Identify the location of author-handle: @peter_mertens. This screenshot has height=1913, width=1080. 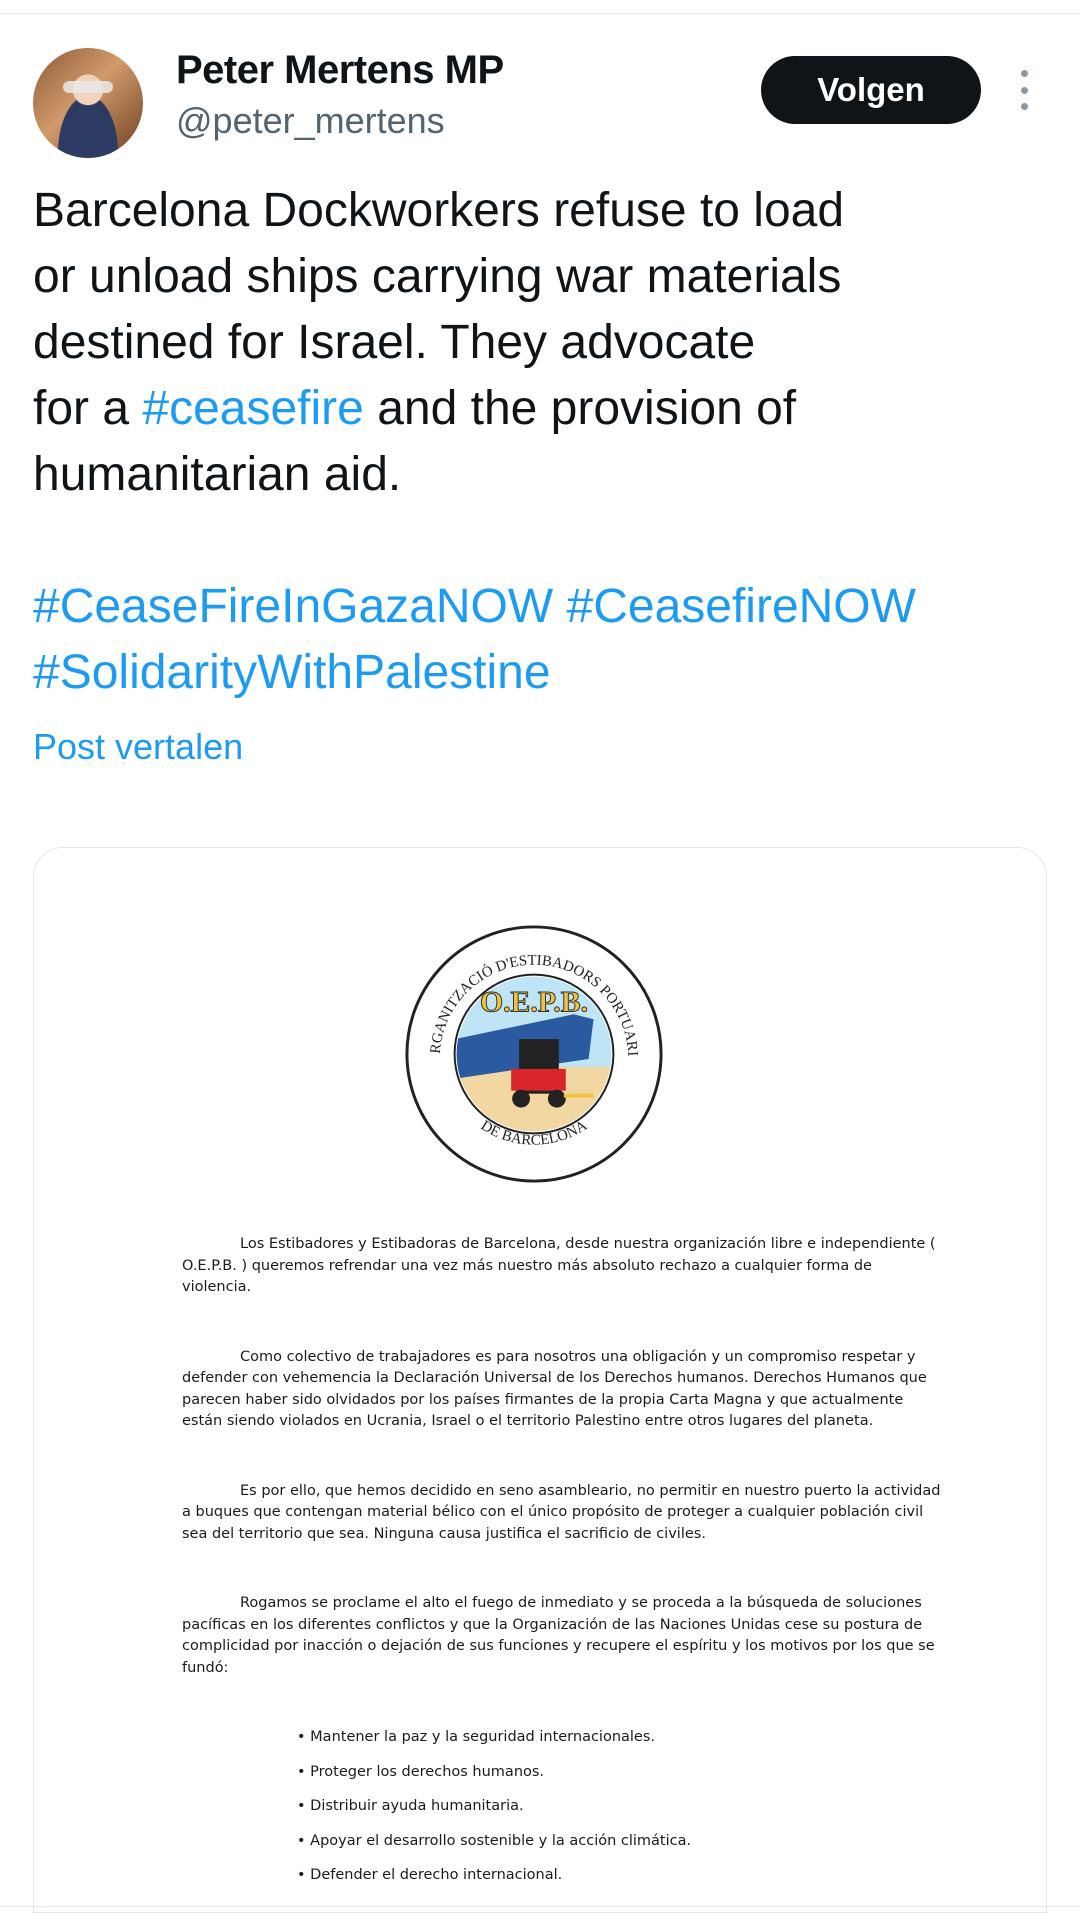
(310, 121).